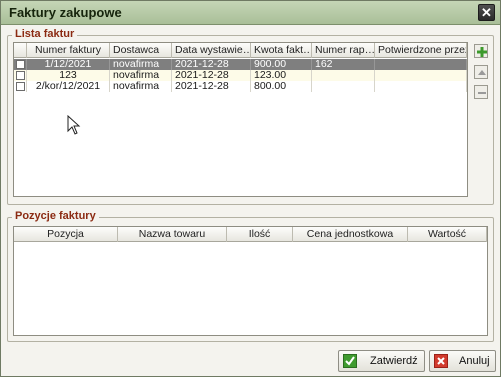  I want to click on close-button: ✕, so click(486, 12).